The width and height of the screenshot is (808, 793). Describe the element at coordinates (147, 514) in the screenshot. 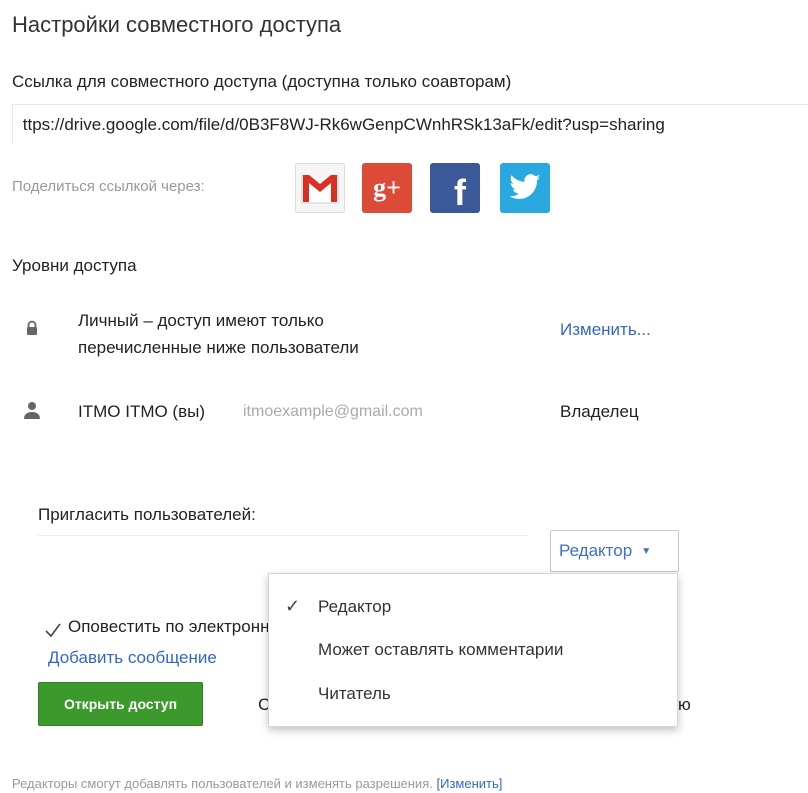

I see `invite-label: Пригласить пользователей:` at that location.